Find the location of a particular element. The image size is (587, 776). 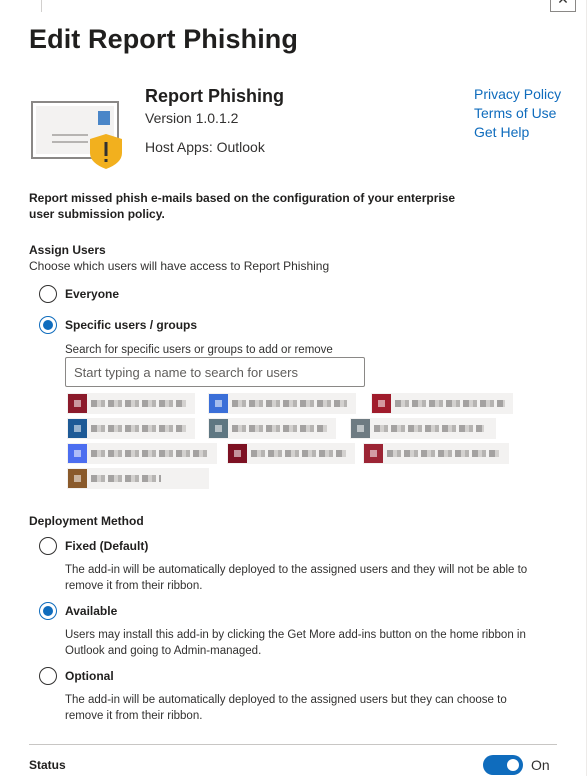

radio-label: Available is located at coordinates (91, 611).